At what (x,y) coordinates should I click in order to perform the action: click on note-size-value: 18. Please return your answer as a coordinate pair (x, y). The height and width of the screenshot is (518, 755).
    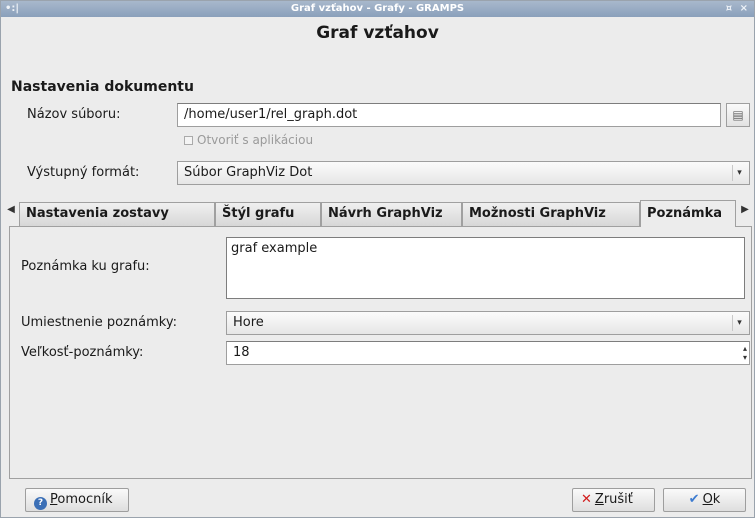
    Looking at the image, I should click on (241, 352).